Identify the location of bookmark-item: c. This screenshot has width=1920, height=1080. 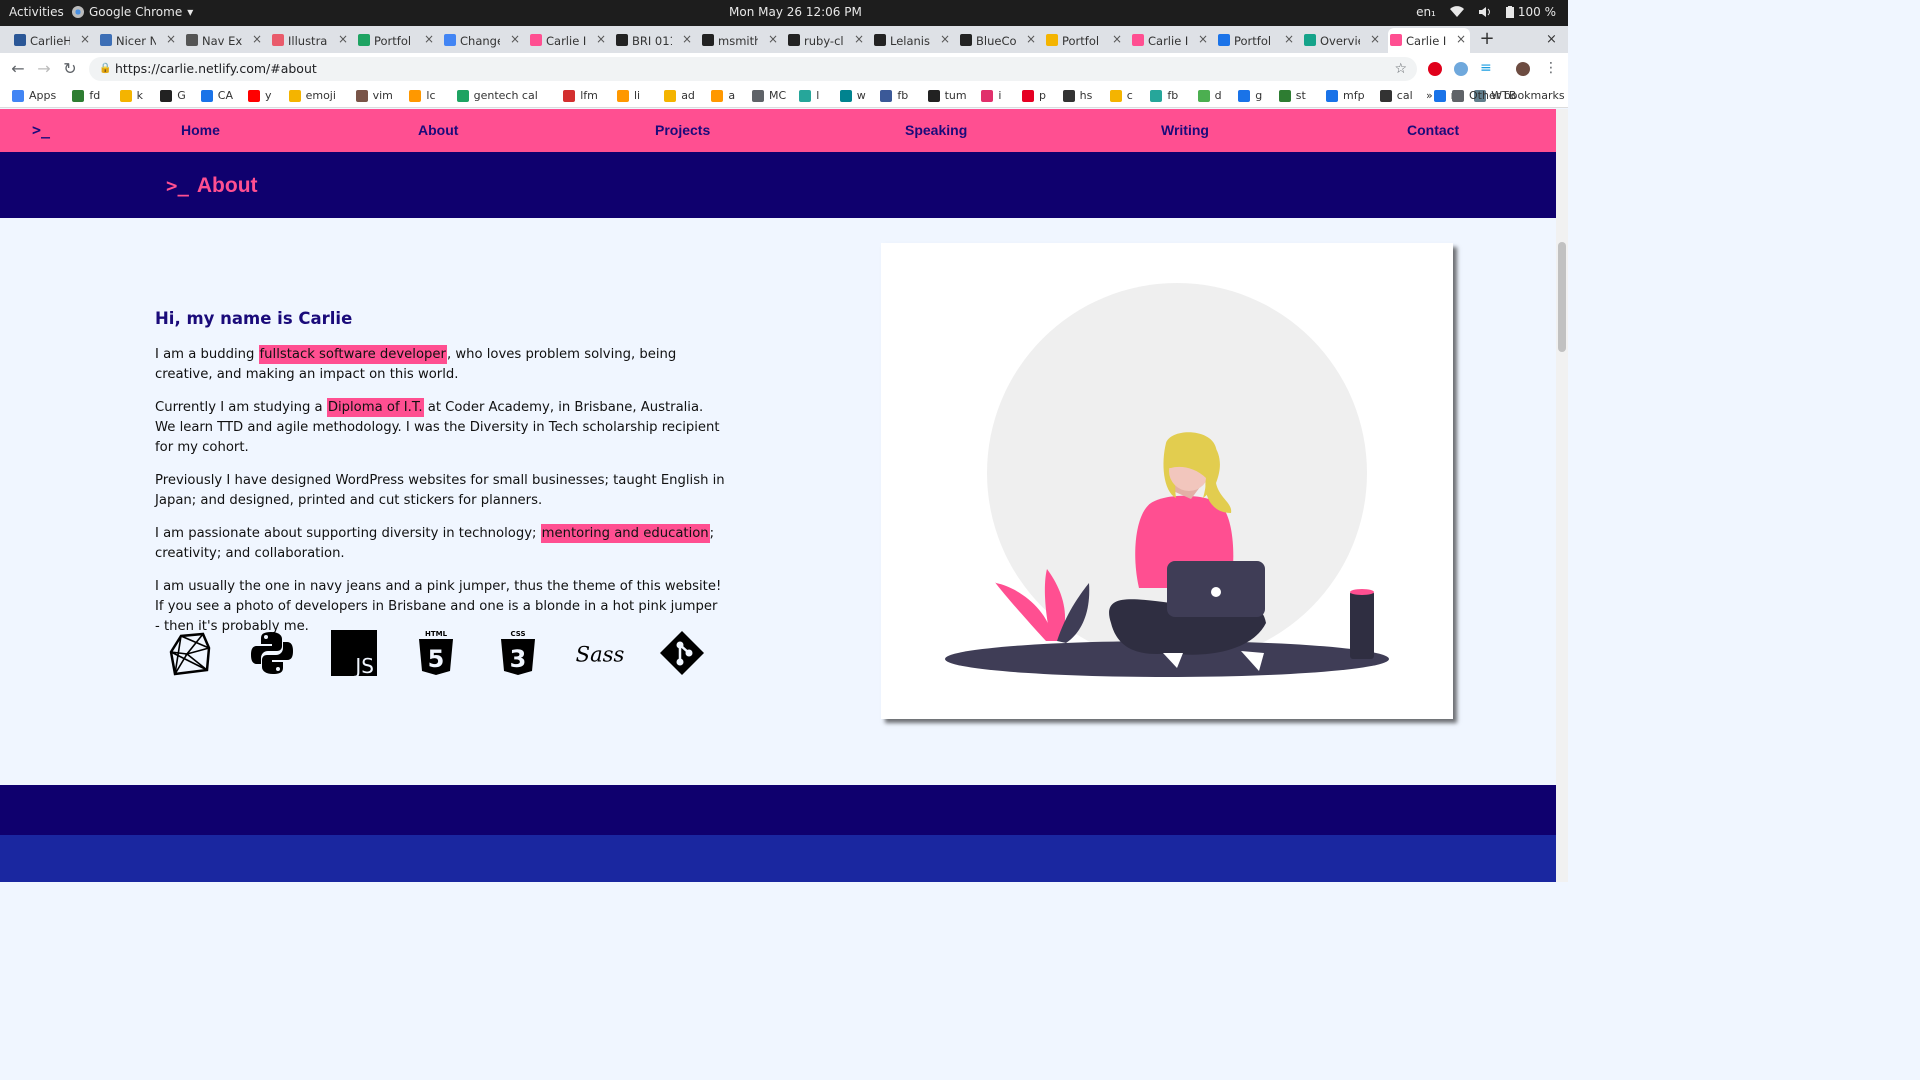
(1121, 95).